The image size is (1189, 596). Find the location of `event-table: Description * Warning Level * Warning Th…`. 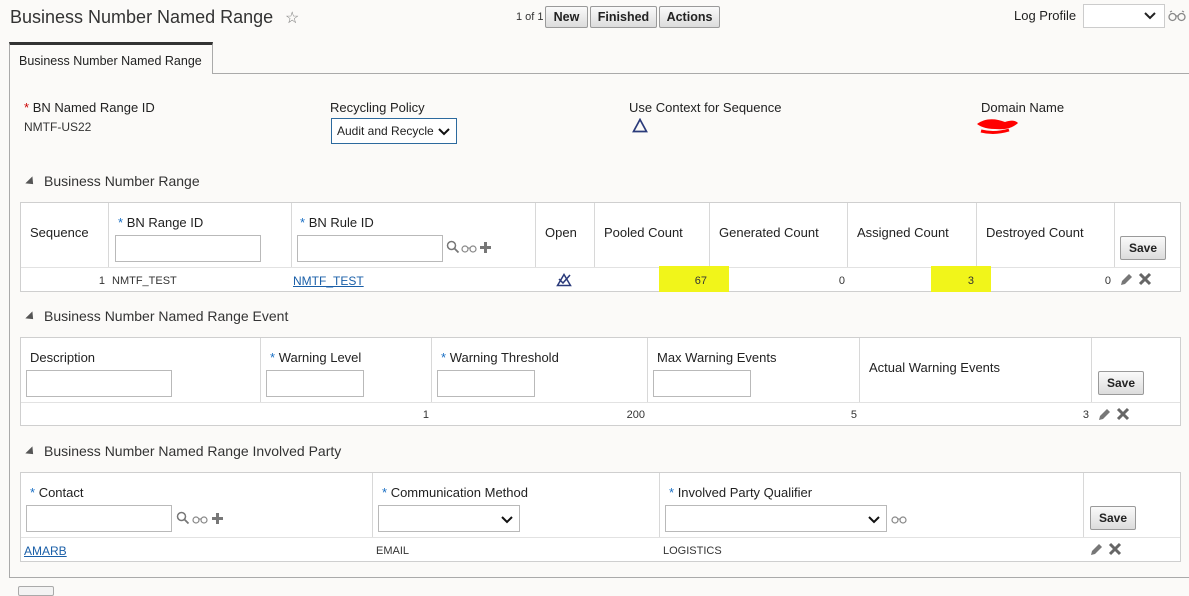

event-table: Description * Warning Level * Warning Th… is located at coordinates (600, 381).